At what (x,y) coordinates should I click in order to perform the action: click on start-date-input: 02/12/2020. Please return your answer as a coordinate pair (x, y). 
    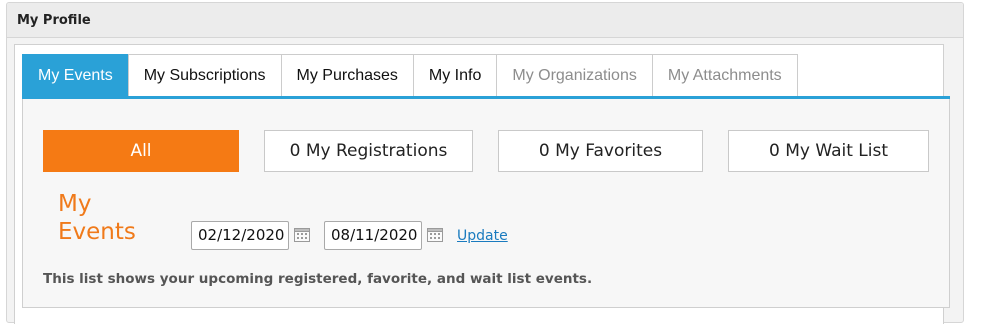
    Looking at the image, I should click on (240, 235).